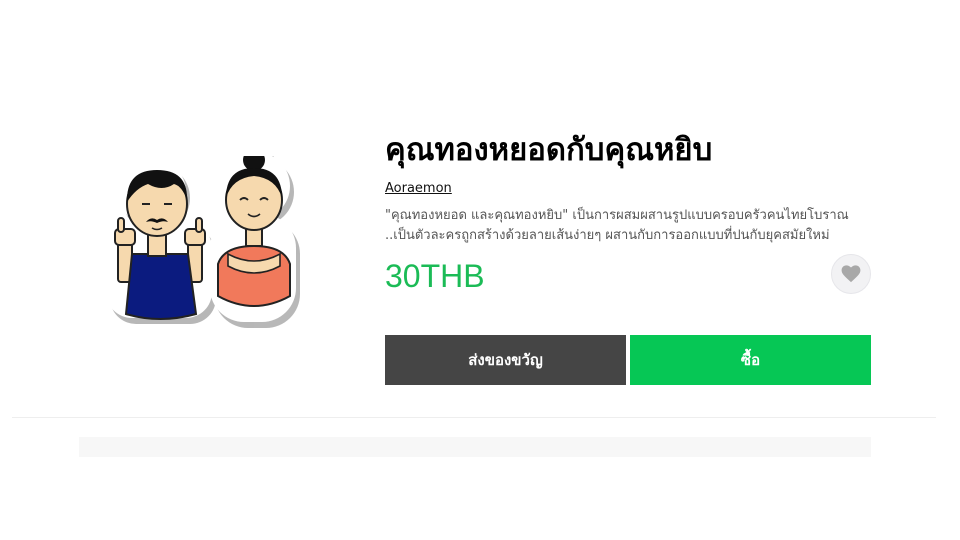 The width and height of the screenshot is (960, 540). What do you see at coordinates (549, 150) in the screenshot?
I see `product-title: คุณทองหยอดกับคุณหยิบ` at bounding box center [549, 150].